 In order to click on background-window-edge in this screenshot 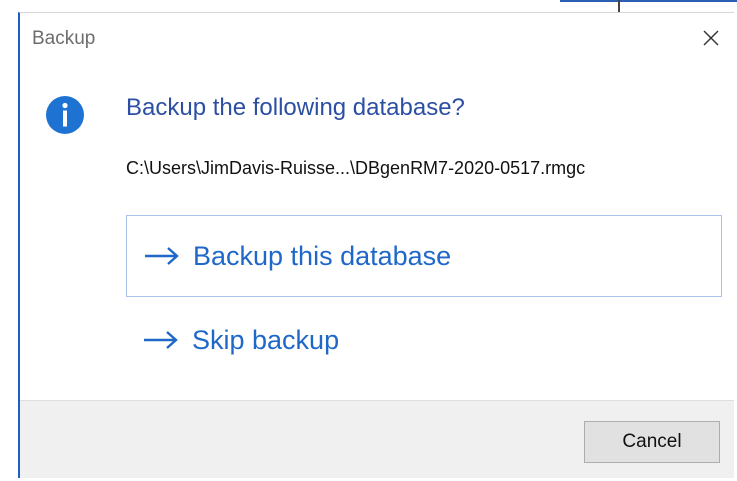, I will do `click(648, 1)`.